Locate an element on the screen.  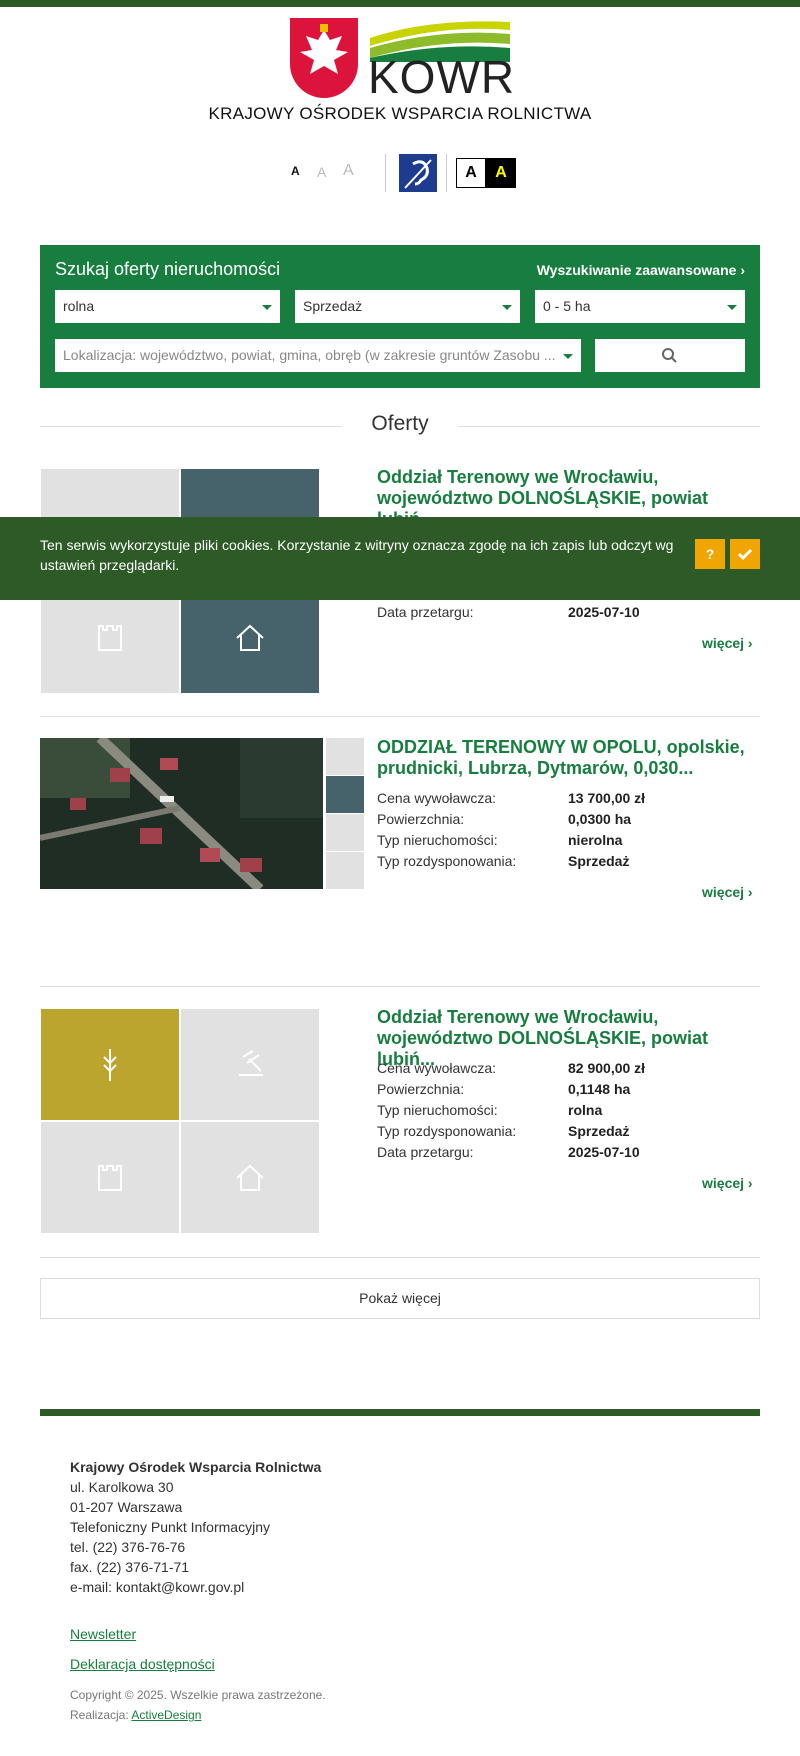
area-value: 0 - 5 ha is located at coordinates (567, 306).